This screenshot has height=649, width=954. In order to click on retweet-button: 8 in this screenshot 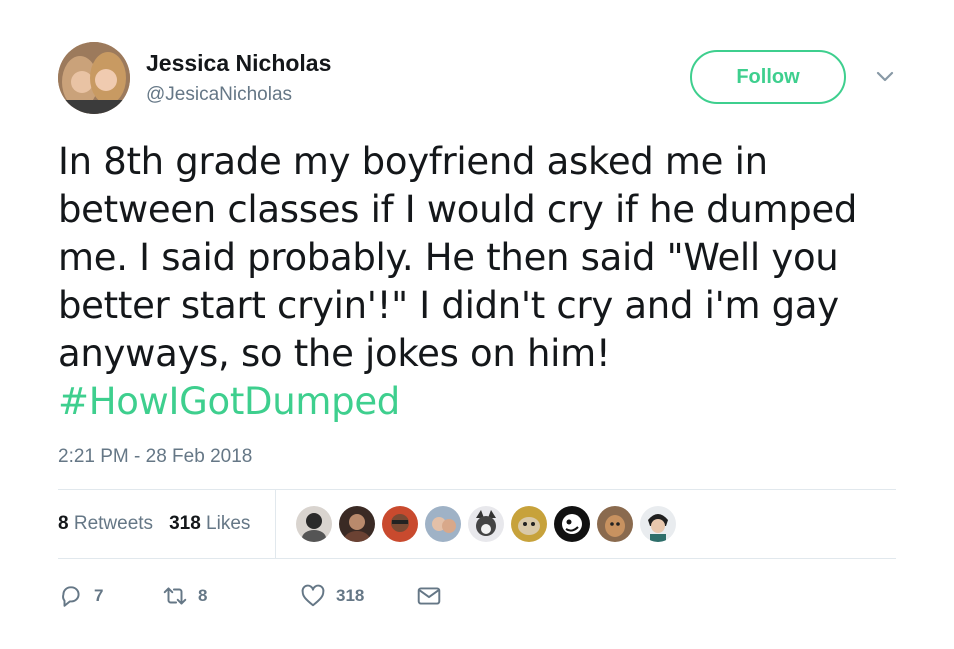, I will do `click(231, 596)`.